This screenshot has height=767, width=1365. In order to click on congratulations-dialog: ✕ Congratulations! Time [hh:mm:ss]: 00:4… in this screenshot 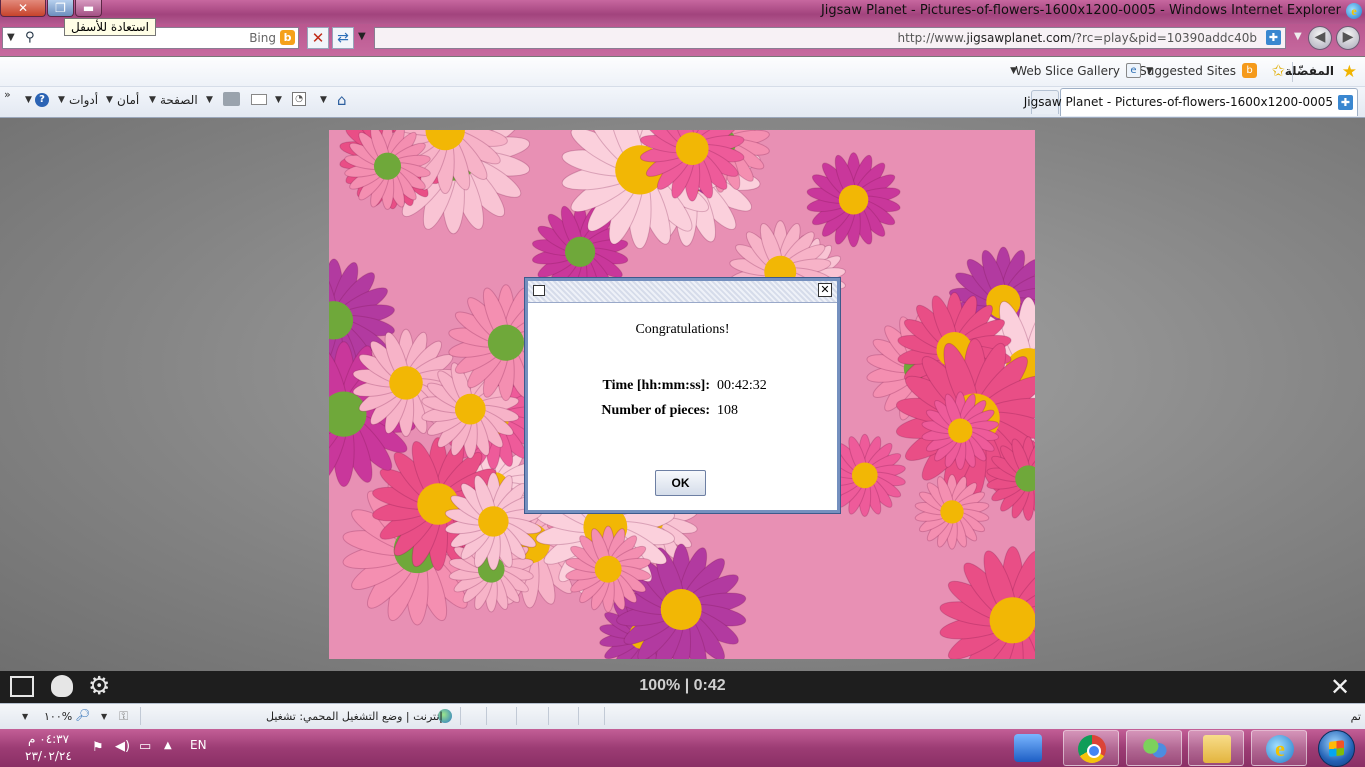, I will do `click(682, 395)`.